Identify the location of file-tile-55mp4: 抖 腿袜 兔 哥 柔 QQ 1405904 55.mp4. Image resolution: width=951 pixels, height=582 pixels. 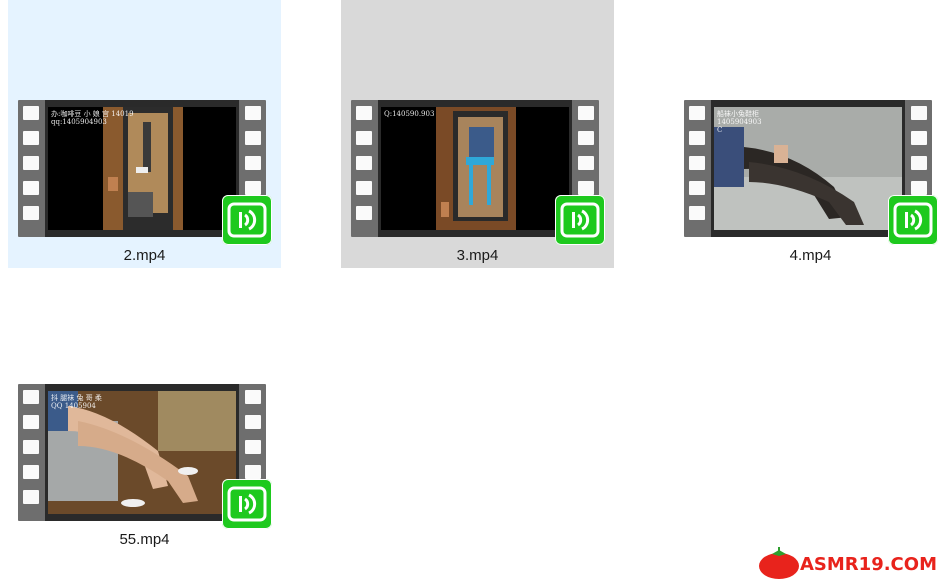
(144, 418).